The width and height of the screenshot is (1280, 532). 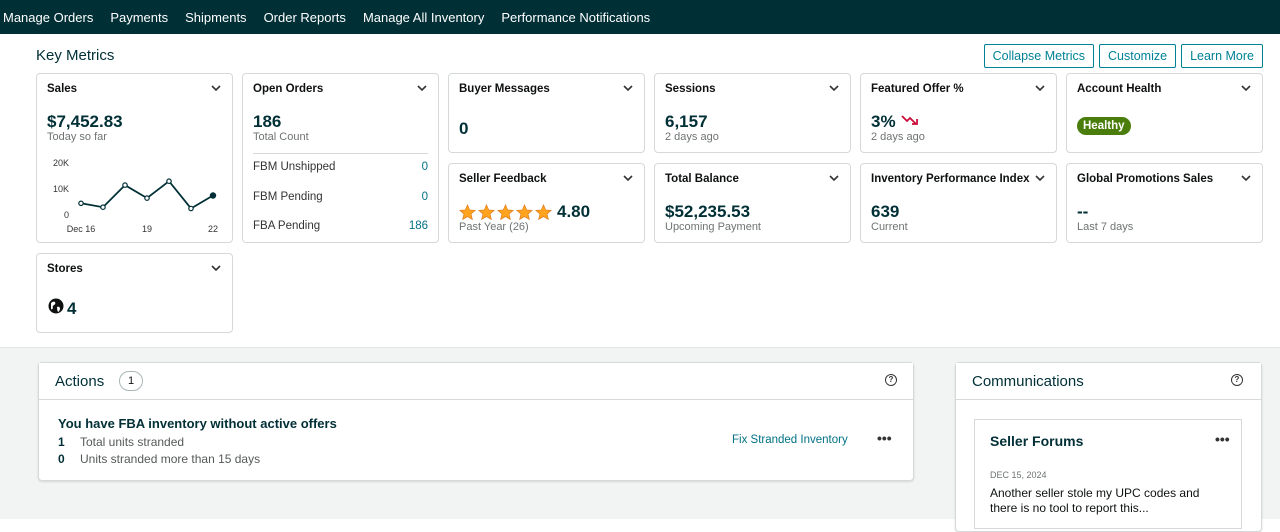 I want to click on order-row-label: FBM Pending, so click(x=288, y=197).